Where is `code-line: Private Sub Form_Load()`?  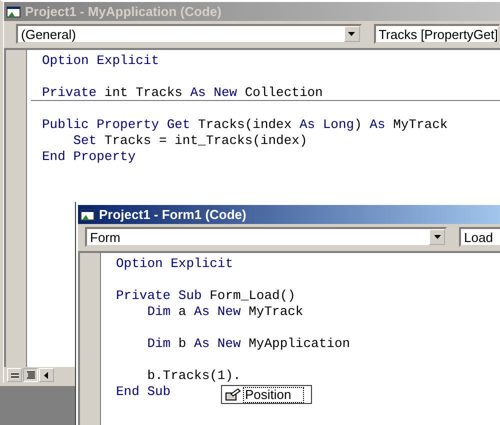 code-line: Private Sub Form_Load() is located at coordinates (206, 295).